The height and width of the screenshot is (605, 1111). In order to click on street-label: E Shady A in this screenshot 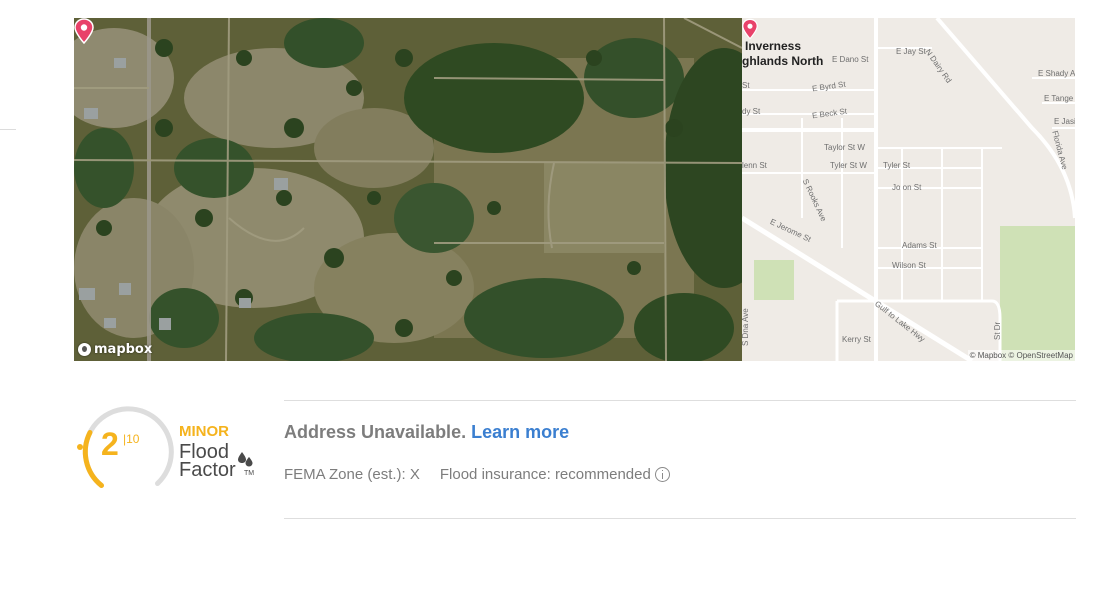, I will do `click(1056, 73)`.